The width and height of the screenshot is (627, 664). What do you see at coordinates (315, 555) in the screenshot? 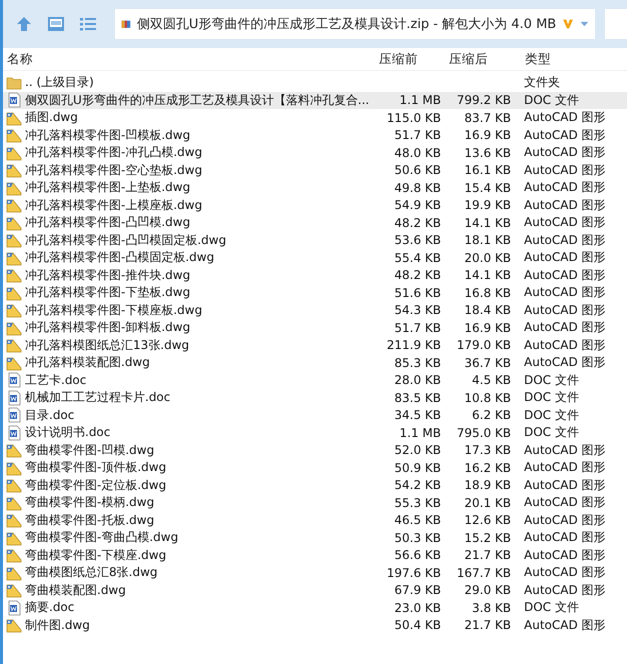
I see `file-row: 弯曲模零件图-下模座.dwg 56.6 KB 21.7 KB AutoCAD 图形` at bounding box center [315, 555].